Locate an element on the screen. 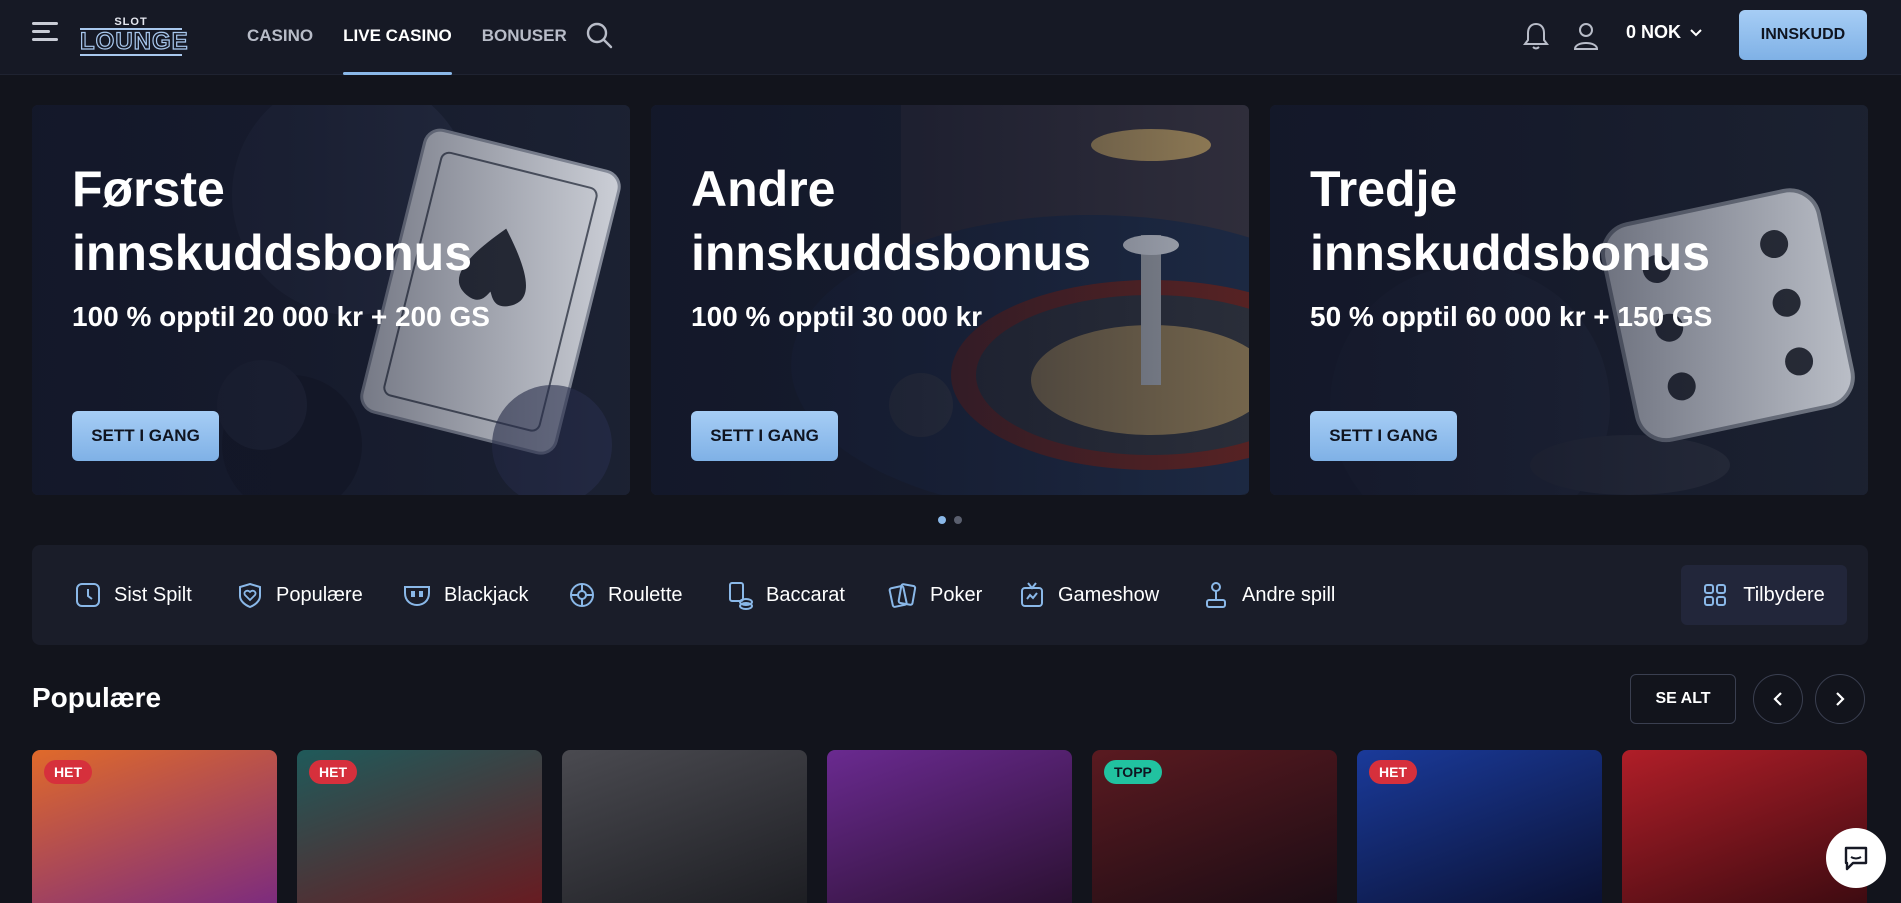 This screenshot has height=903, width=1901. banner-title: Tredje innskuddsbonus is located at coordinates (1510, 221).